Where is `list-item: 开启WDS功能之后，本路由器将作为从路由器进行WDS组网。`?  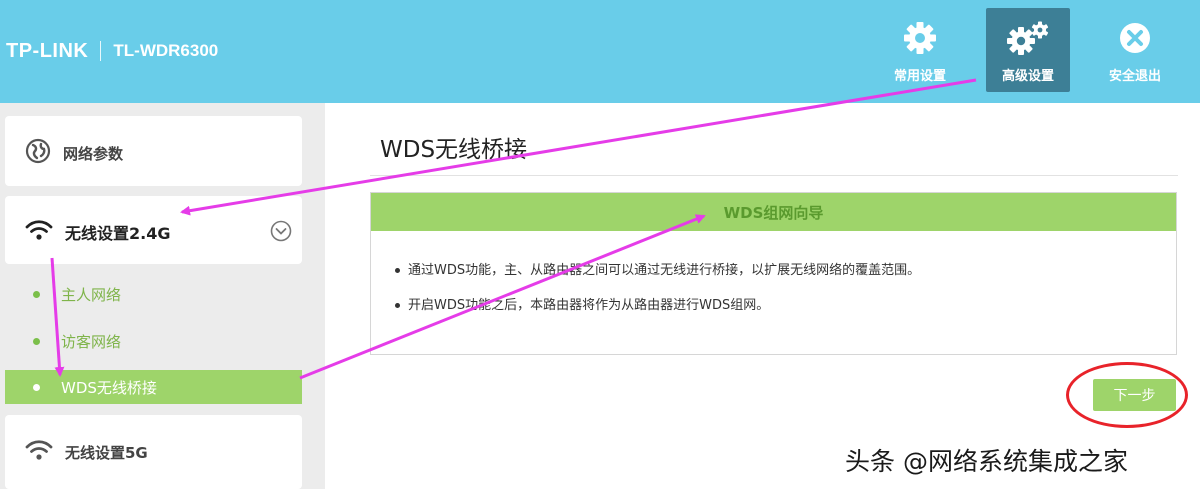
list-item: 开启WDS功能之后，本路由器将作为从路由器进行WDS组网。 is located at coordinates (657, 306).